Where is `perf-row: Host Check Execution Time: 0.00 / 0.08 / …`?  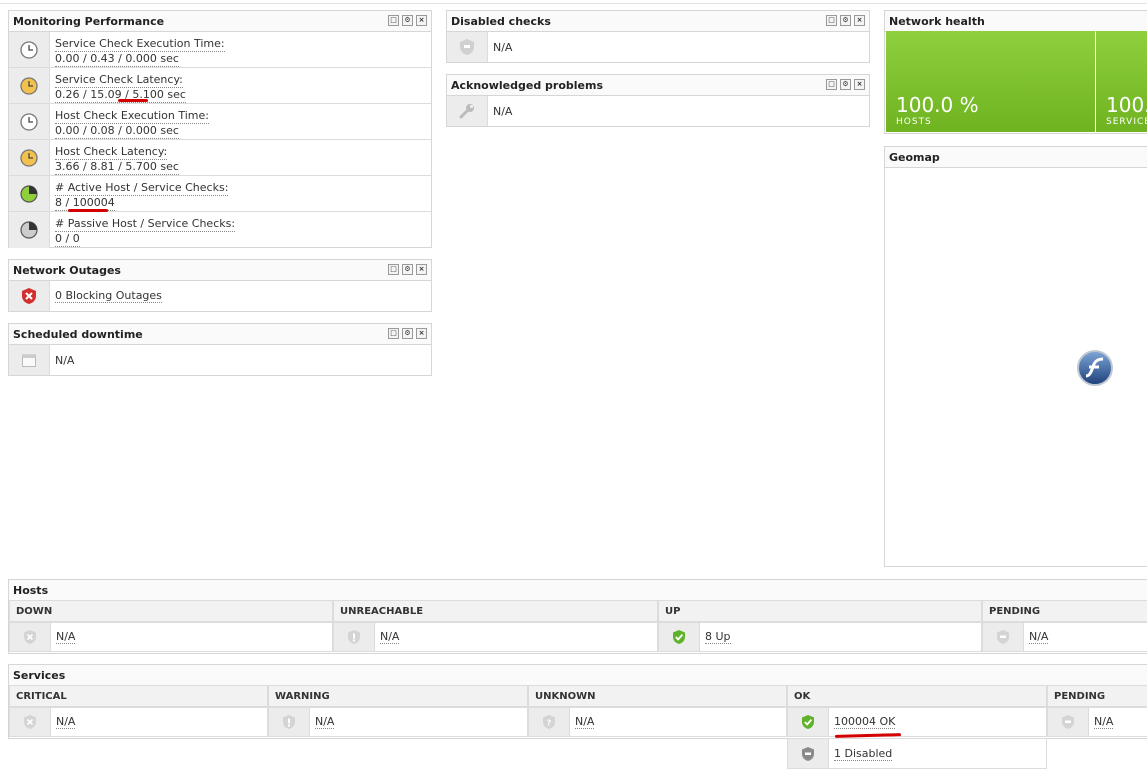 perf-row: Host Check Execution Time: 0.00 / 0.08 / … is located at coordinates (220, 122).